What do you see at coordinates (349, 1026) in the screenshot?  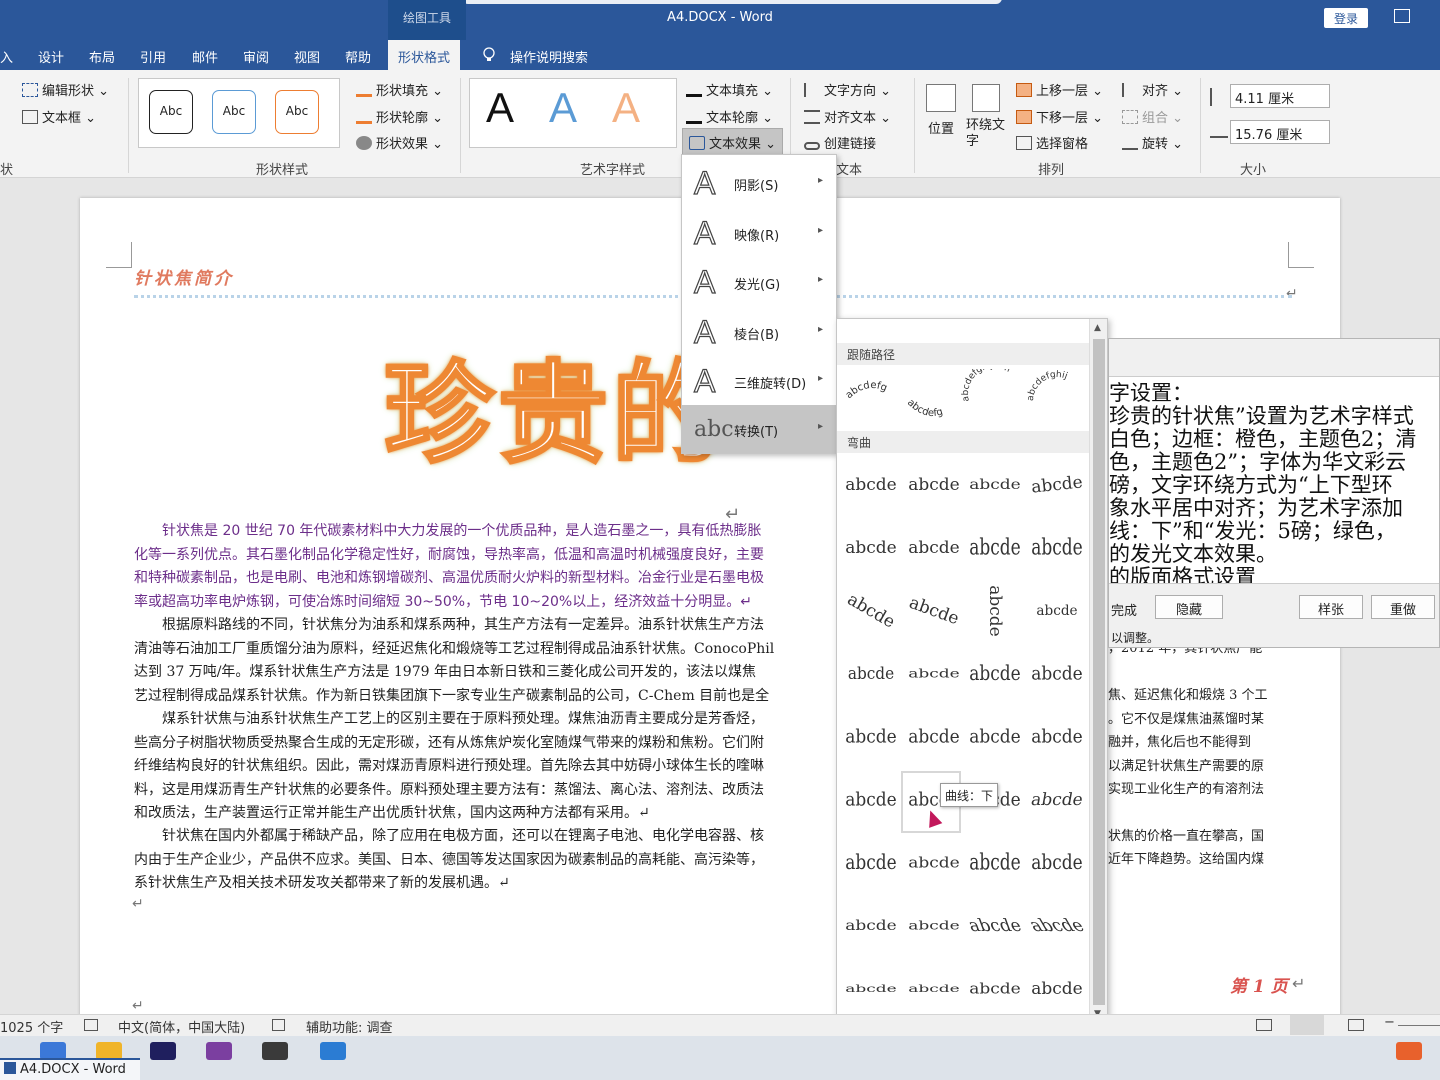 I see `accessibility-status: 辅助功能: 调查` at bounding box center [349, 1026].